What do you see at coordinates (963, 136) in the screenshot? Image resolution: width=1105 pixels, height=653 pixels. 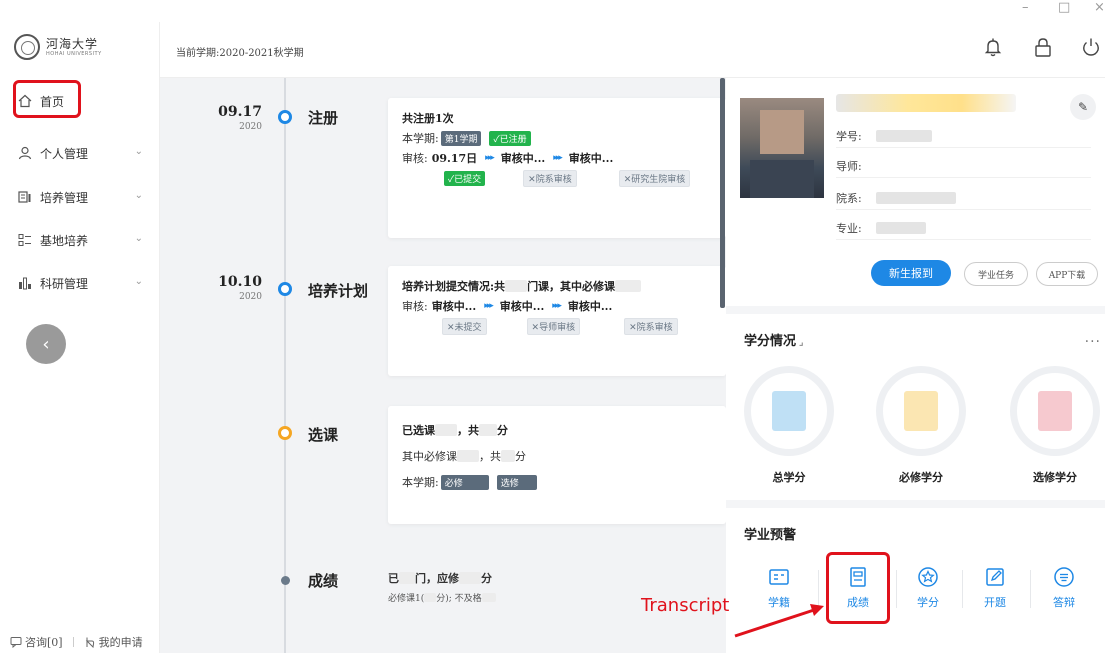 I see `student-id-field: 学号:` at bounding box center [963, 136].